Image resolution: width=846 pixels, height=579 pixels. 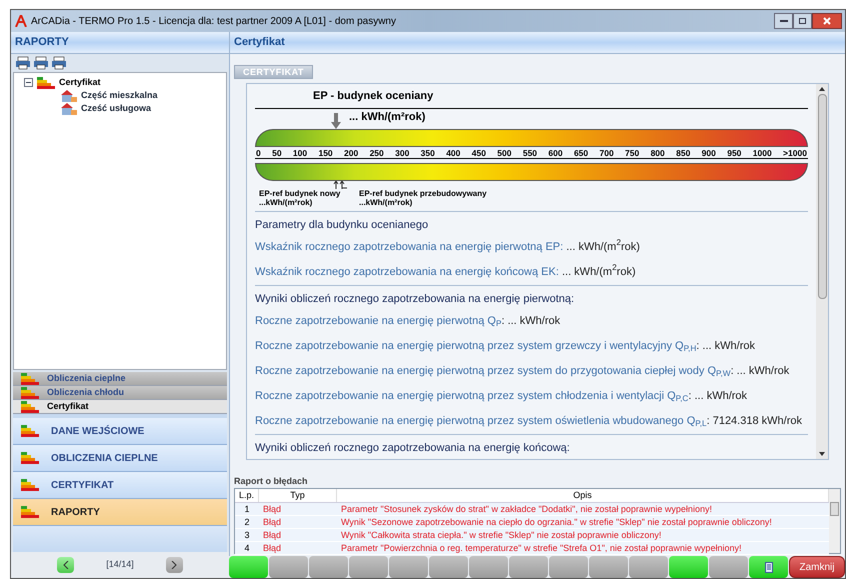 What do you see at coordinates (277, 152) in the screenshot?
I see `scale-label: 50` at bounding box center [277, 152].